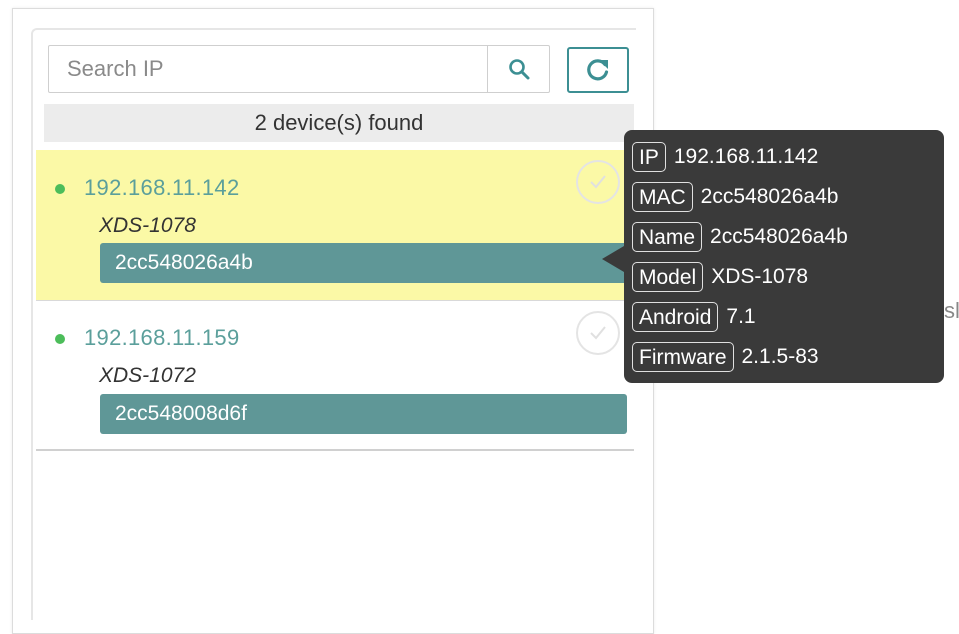 The image size is (959, 634). What do you see at coordinates (668, 277) in the screenshot?
I see `tooltip-key: Model` at bounding box center [668, 277].